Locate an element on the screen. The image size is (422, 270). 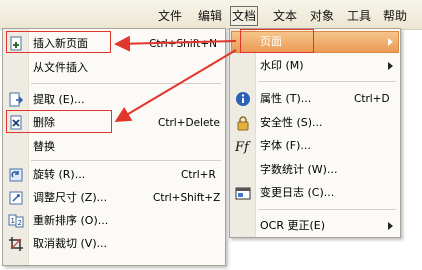
font-icon: Ff is located at coordinates (242, 146).